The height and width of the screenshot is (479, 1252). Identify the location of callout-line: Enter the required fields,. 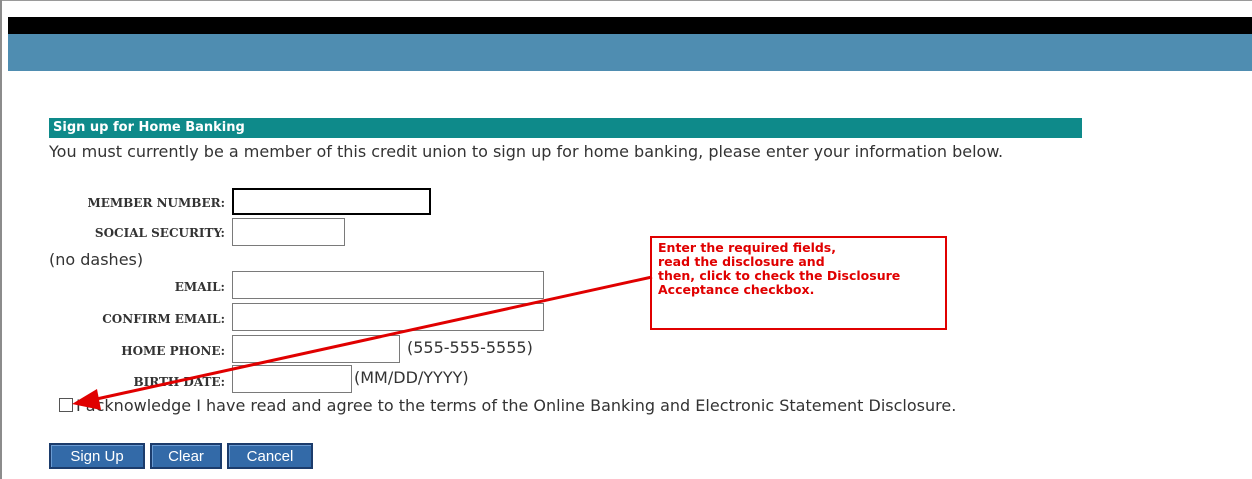
(747, 247).